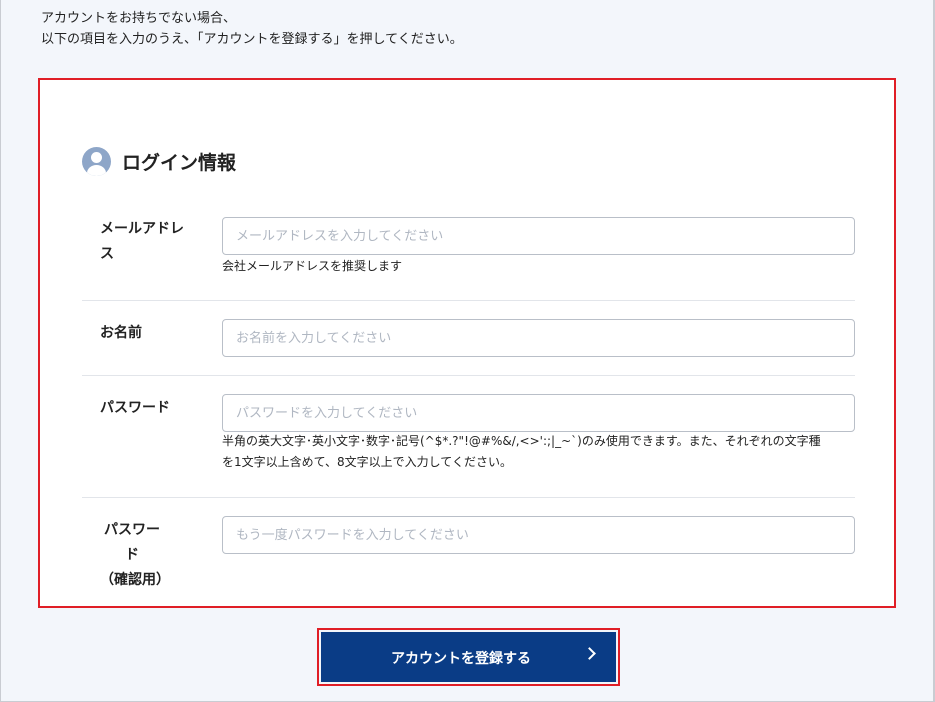 The width and height of the screenshot is (935, 702). Describe the element at coordinates (150, 242) in the screenshot. I see `email-label: メールアドレ ス` at that location.